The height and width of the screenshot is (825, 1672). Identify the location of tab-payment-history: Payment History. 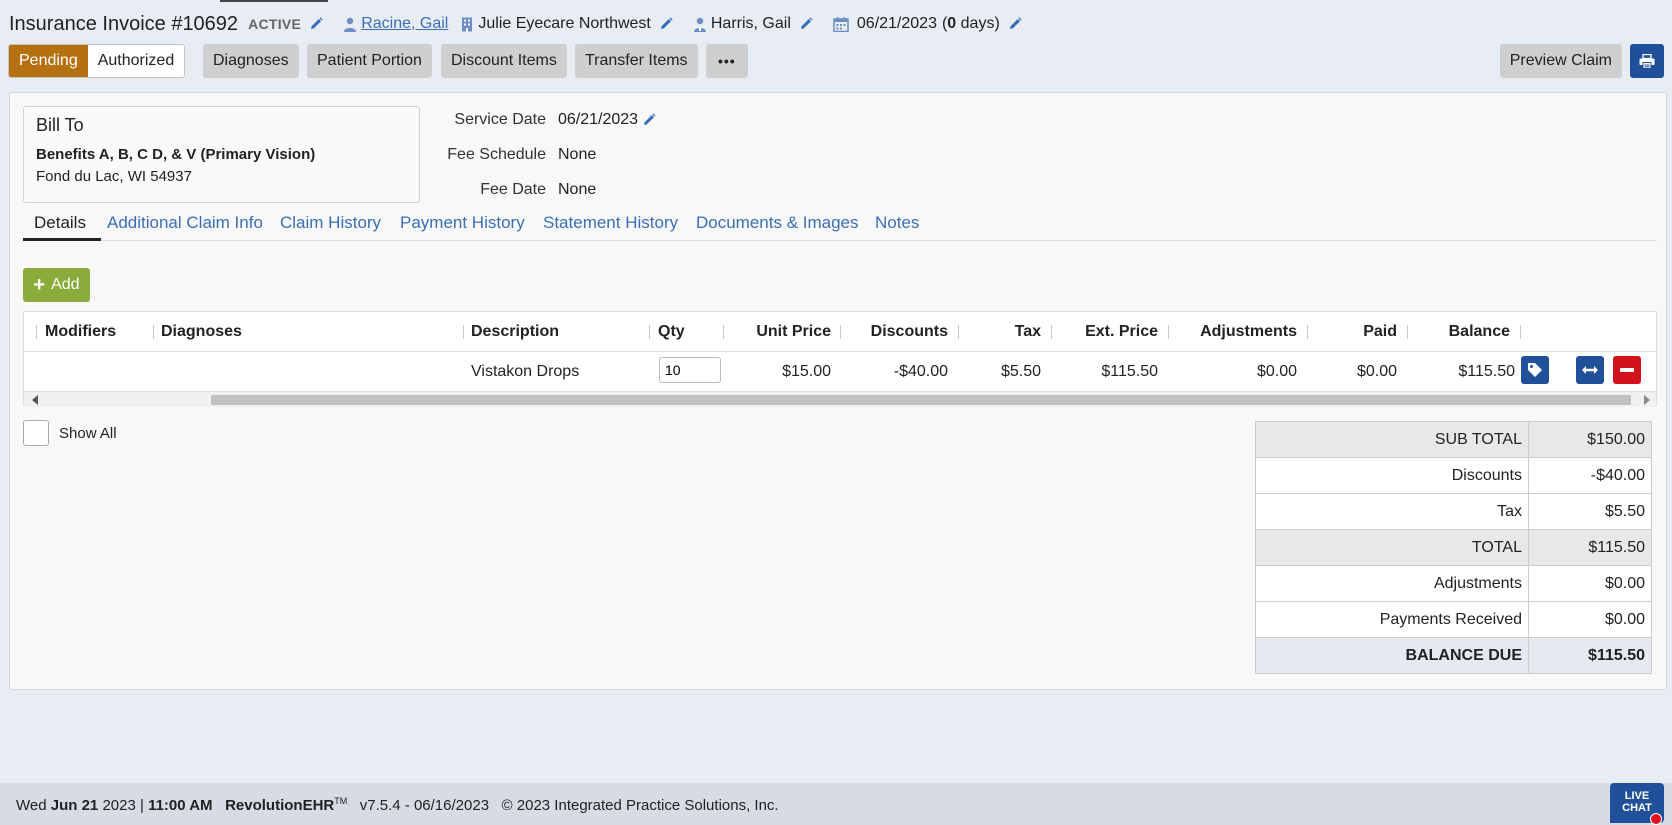
(462, 223).